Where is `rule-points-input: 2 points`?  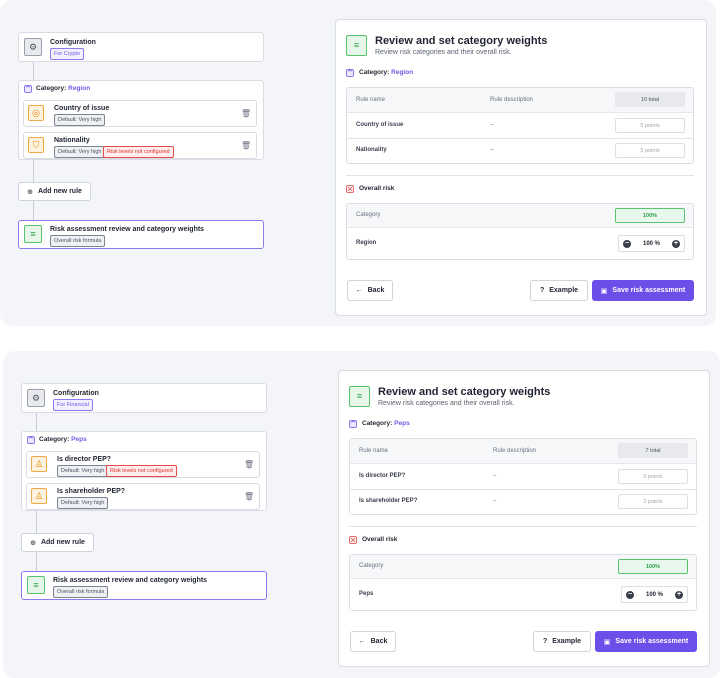 rule-points-input: 2 points is located at coordinates (653, 501).